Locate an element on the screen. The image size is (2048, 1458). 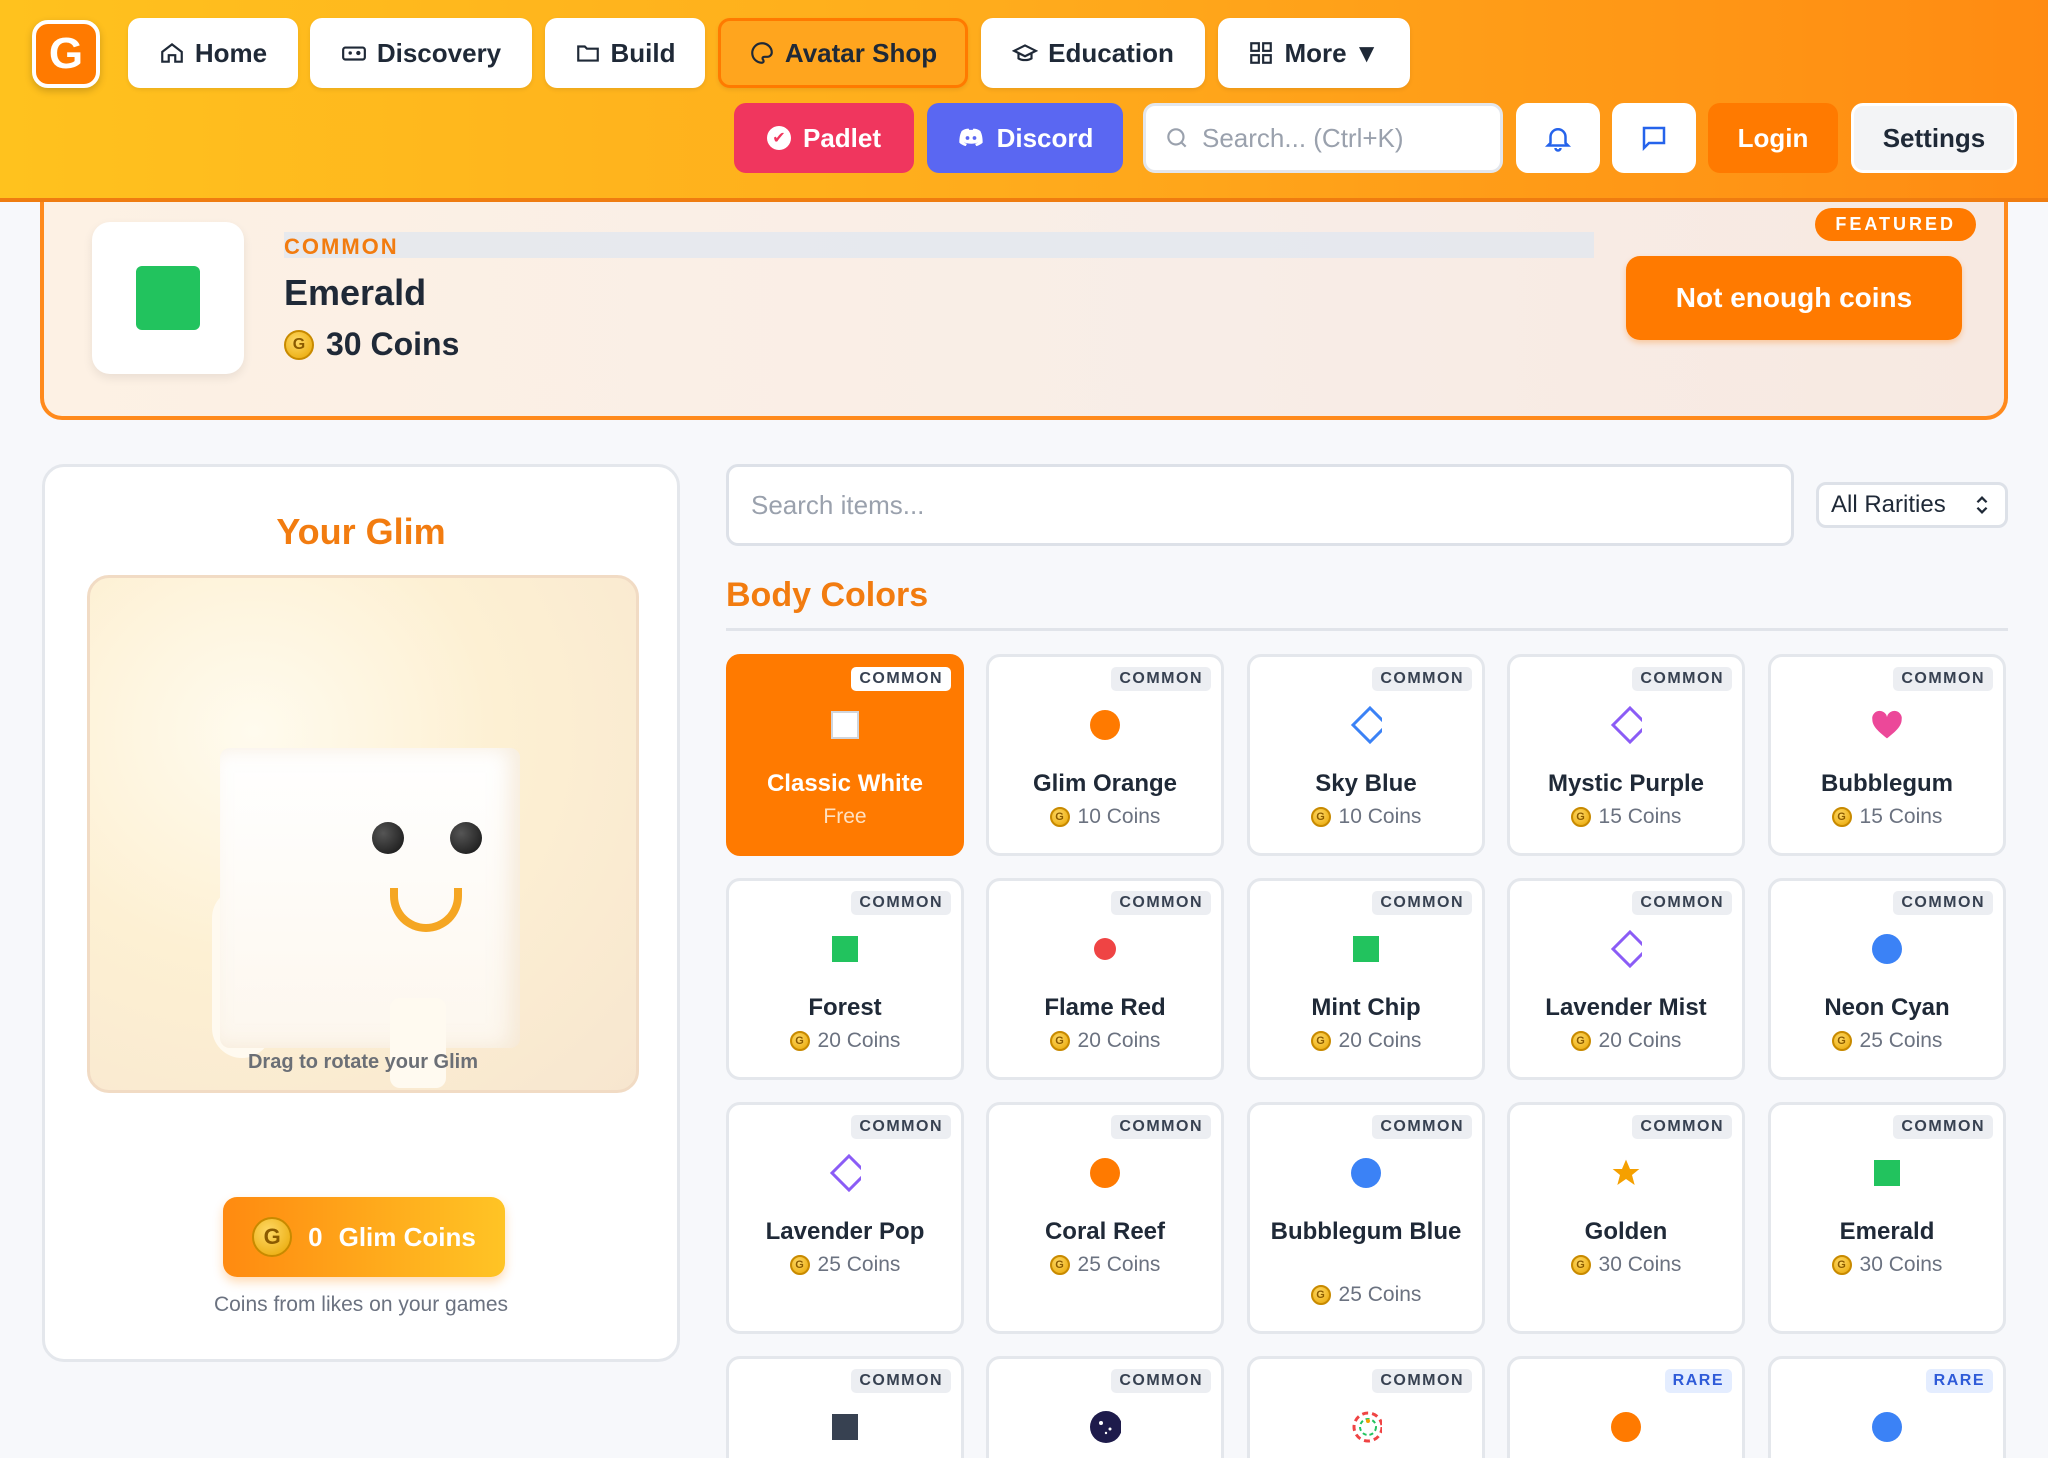
nav-education-button: Education is located at coordinates (1093, 53).